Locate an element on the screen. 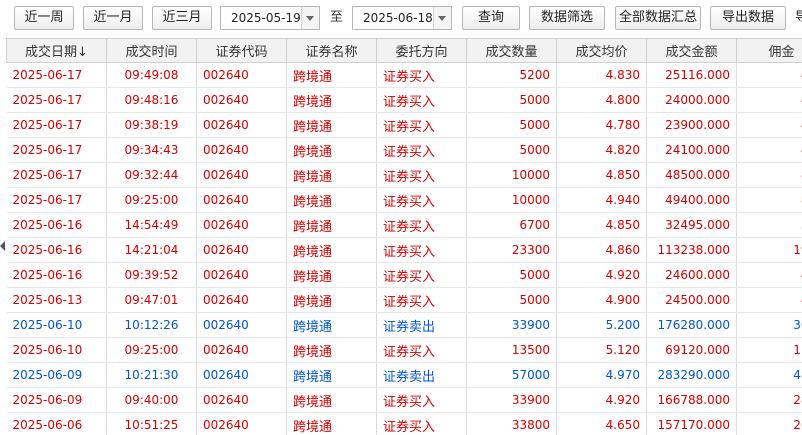  quantity-cell: 33900 is located at coordinates (511, 325).